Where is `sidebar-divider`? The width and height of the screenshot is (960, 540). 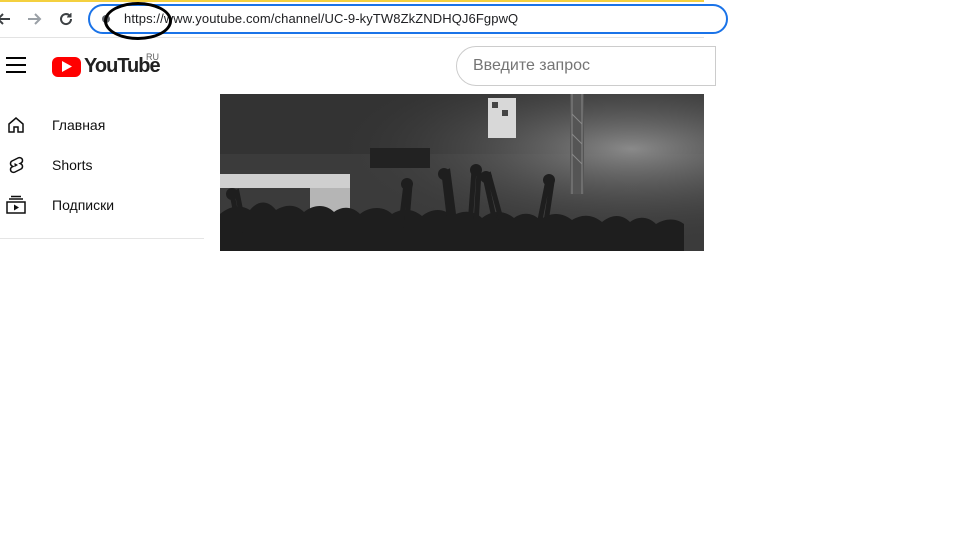 sidebar-divider is located at coordinates (102, 238).